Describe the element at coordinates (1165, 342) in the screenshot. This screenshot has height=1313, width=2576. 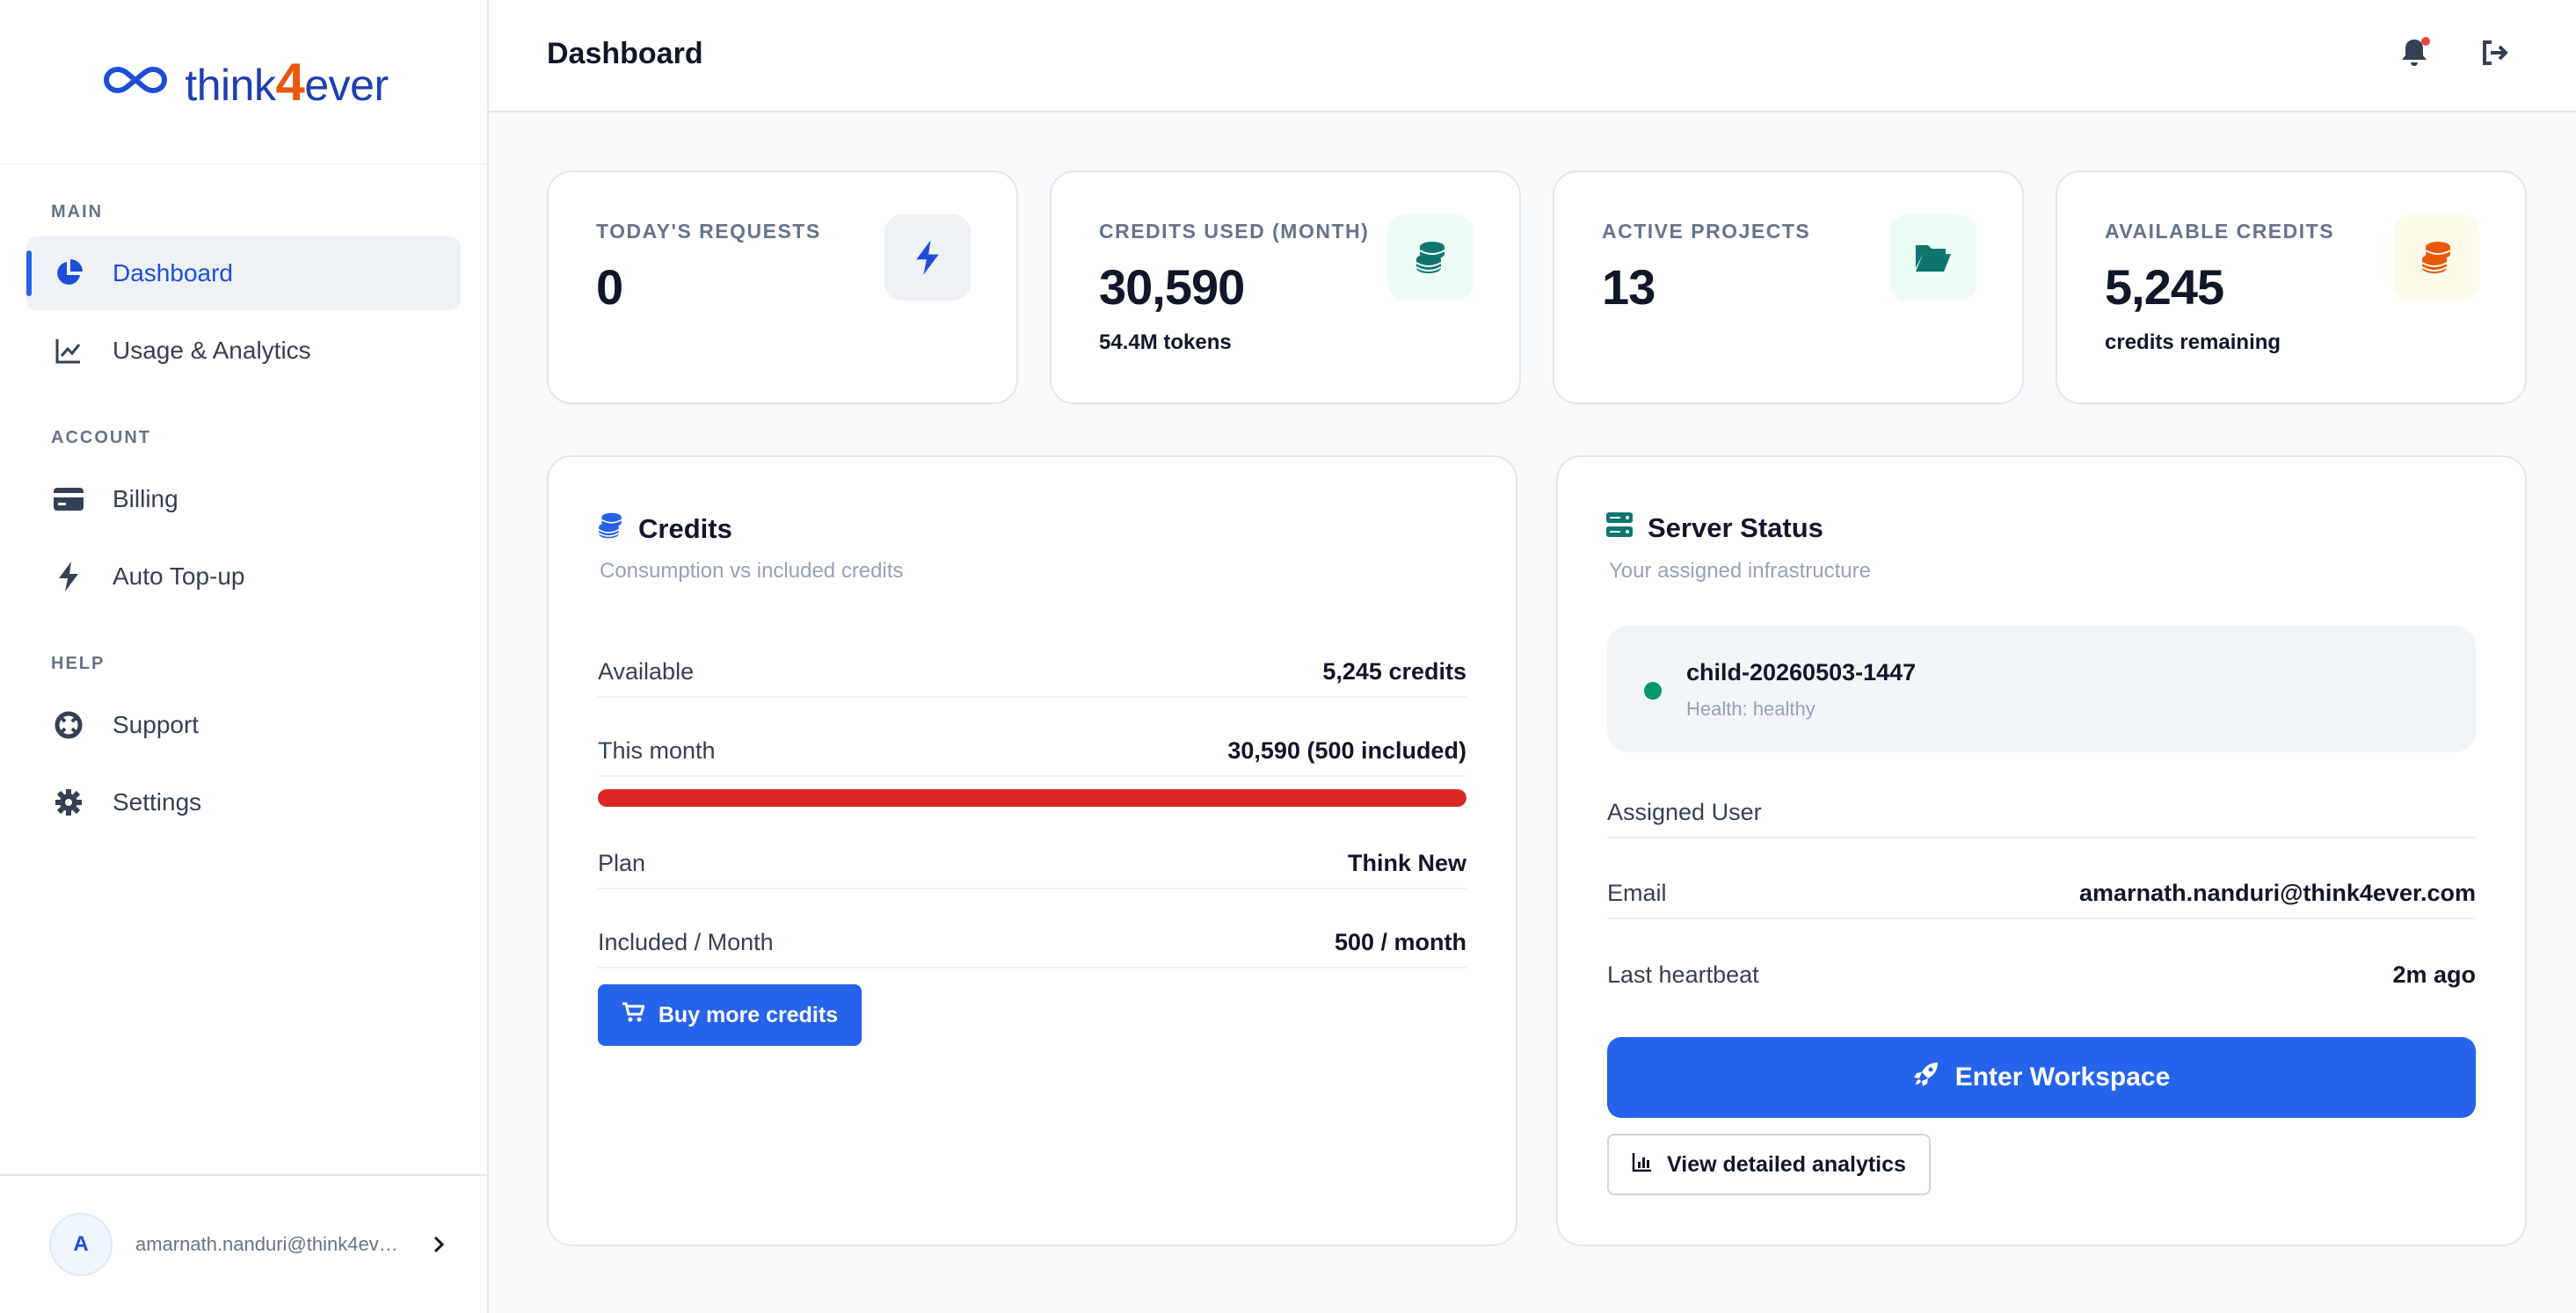
I see `stat-sub: 54.4M tokens` at that location.